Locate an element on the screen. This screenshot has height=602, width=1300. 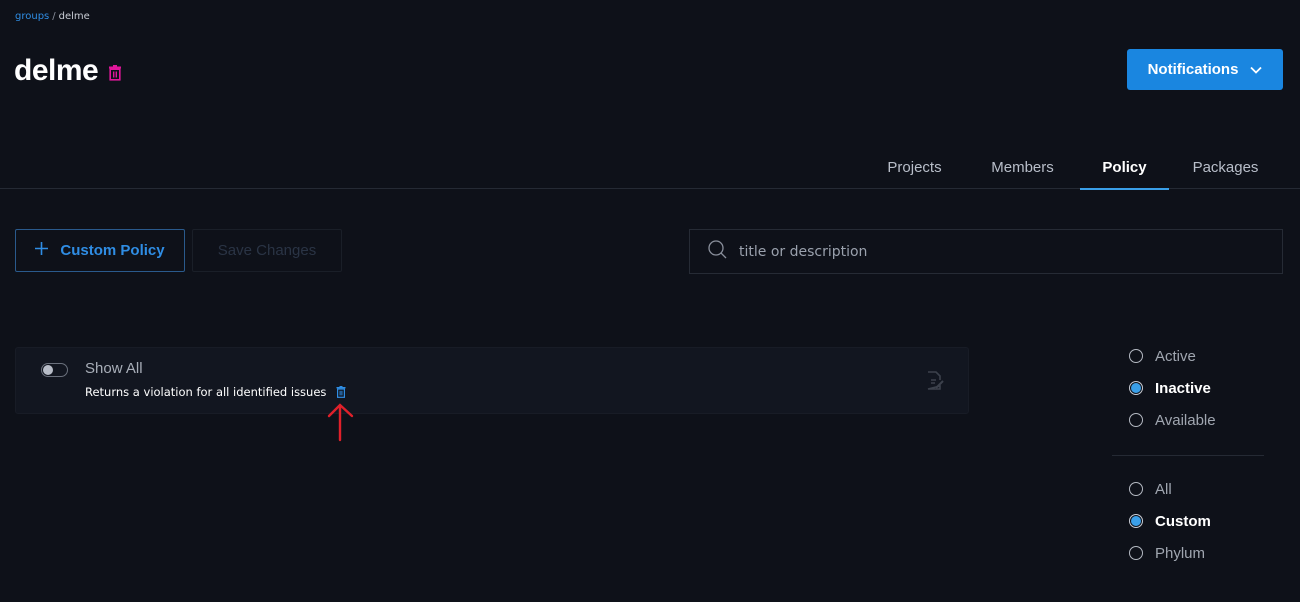
radio-label: Active is located at coordinates (1175, 356).